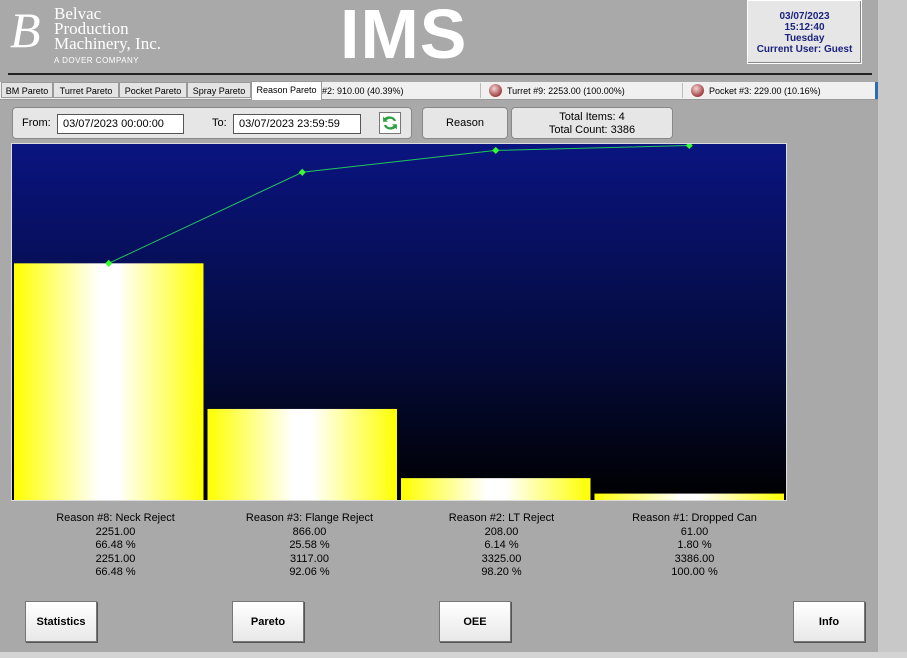 This screenshot has height=658, width=907. What do you see at coordinates (153, 90) in the screenshot?
I see `tab-pocket-pareto: Pocket Pareto` at bounding box center [153, 90].